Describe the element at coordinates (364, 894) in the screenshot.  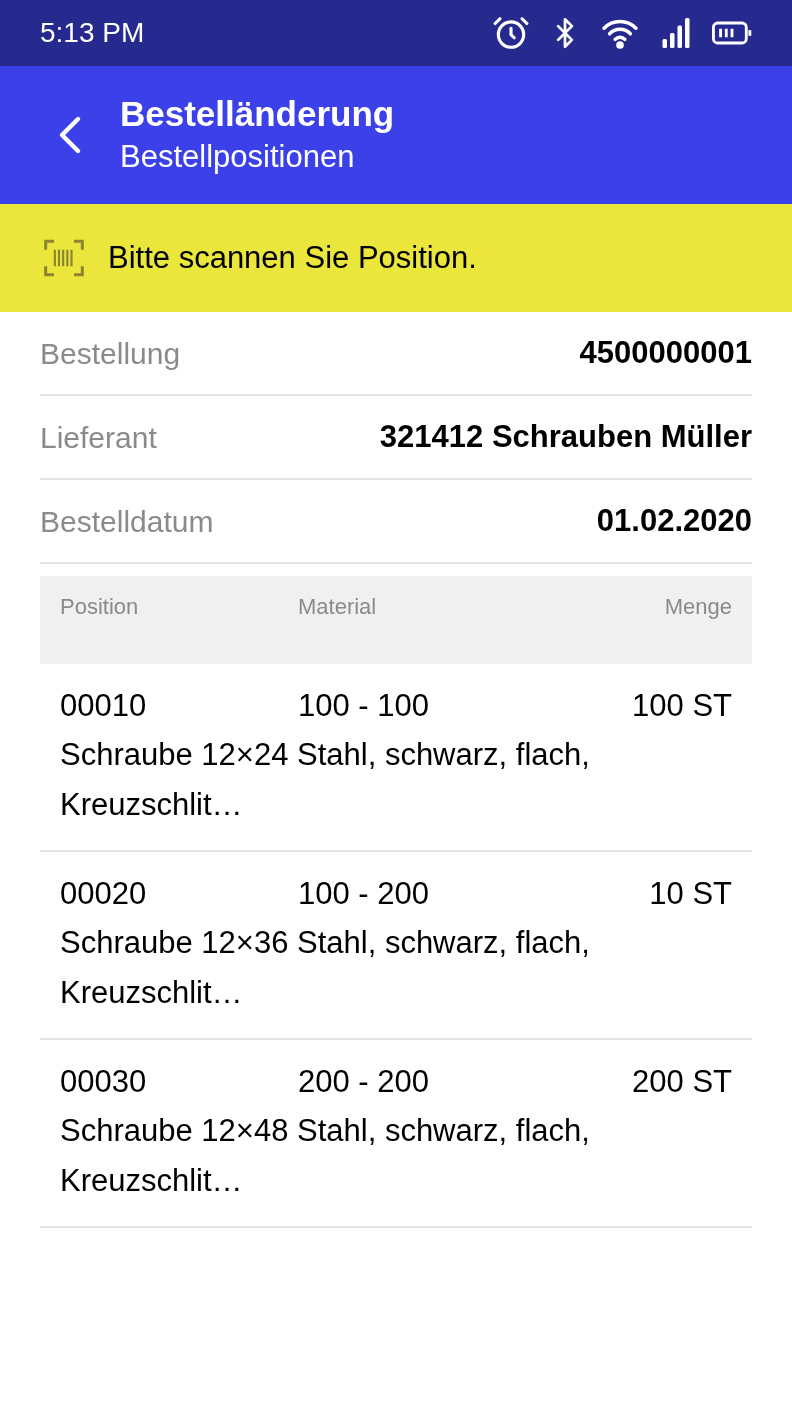
I see `material-number: 100 - 200` at that location.